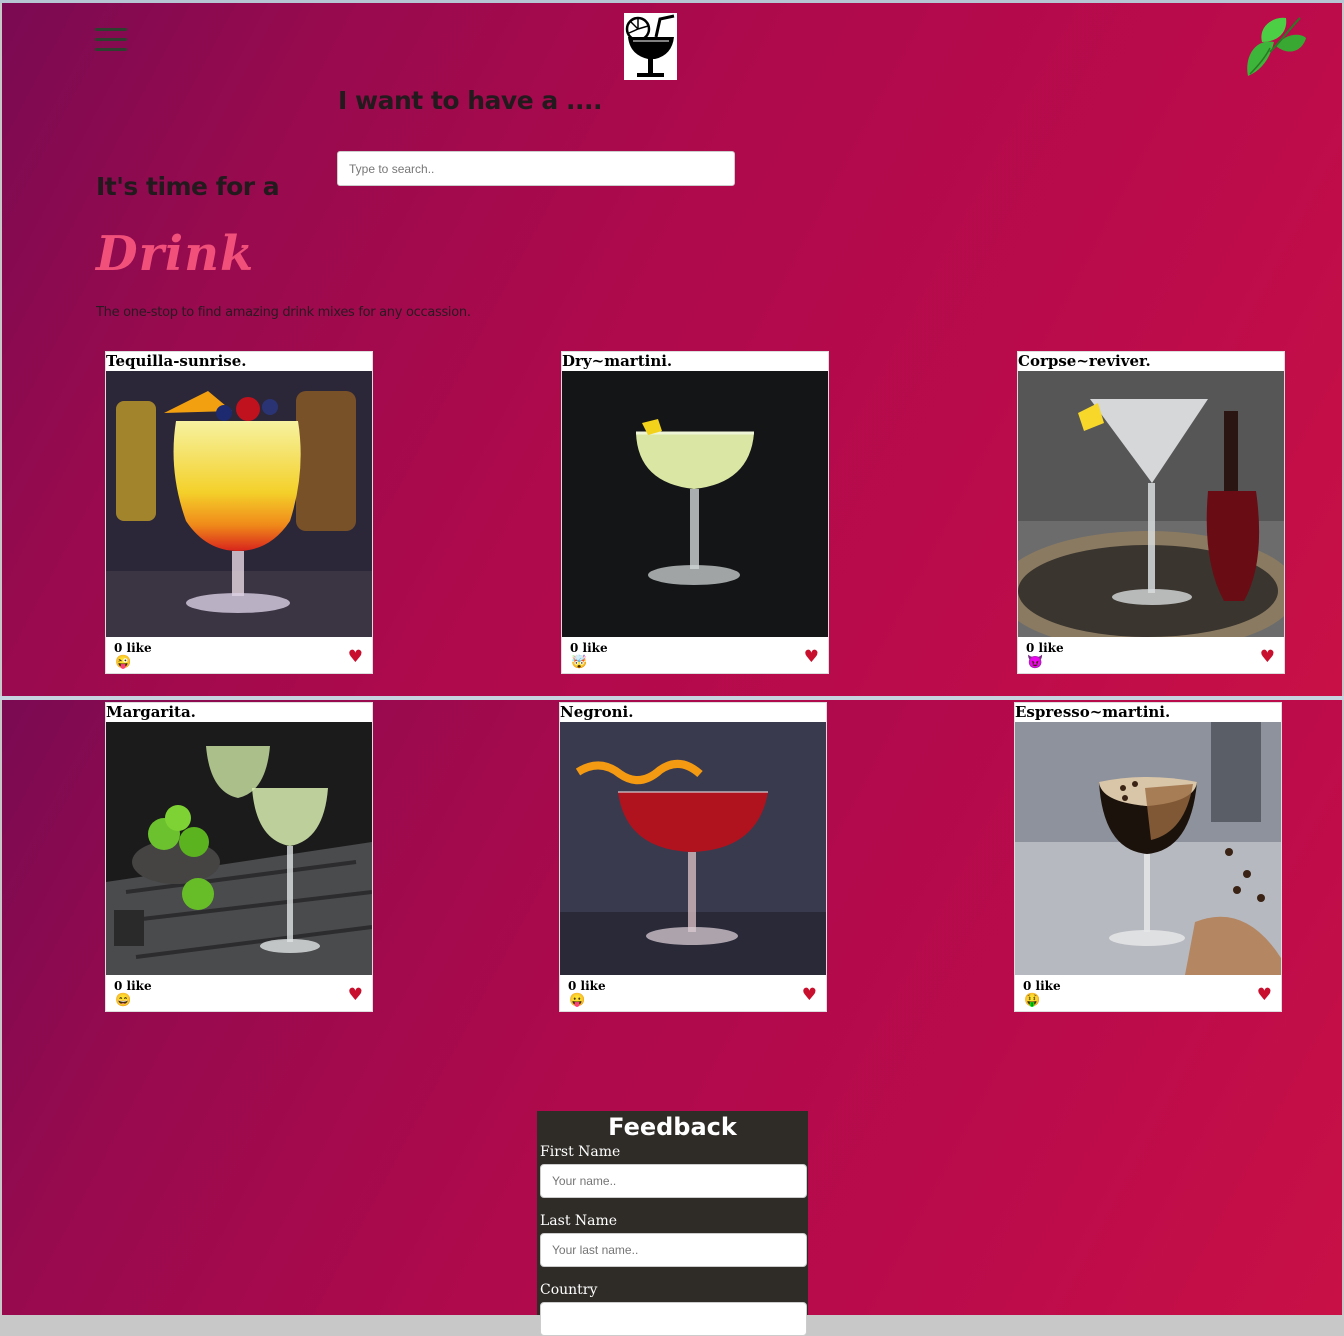  I want to click on cocktail-glass-icon, so click(650, 46).